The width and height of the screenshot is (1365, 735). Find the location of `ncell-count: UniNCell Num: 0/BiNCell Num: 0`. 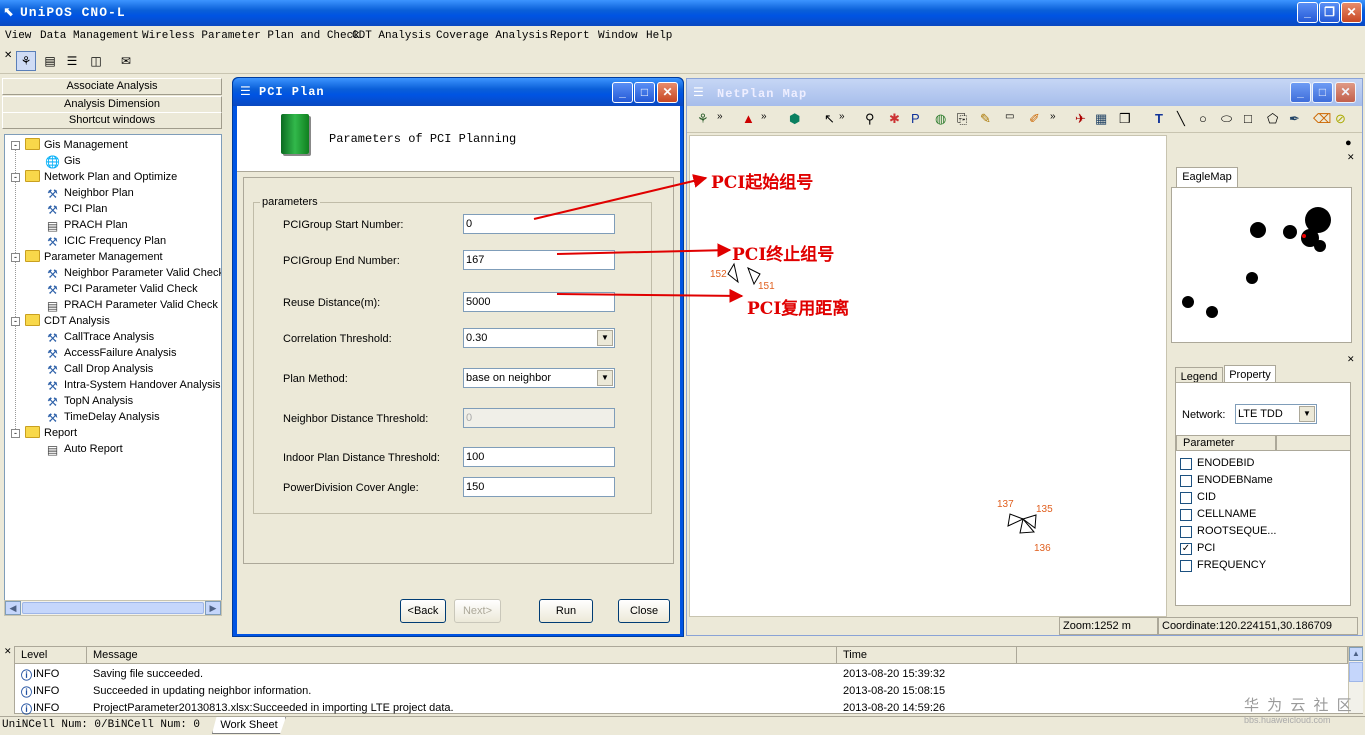

ncell-count: UniNCell Num: 0/BiNCell Num: 0 is located at coordinates (101, 725).